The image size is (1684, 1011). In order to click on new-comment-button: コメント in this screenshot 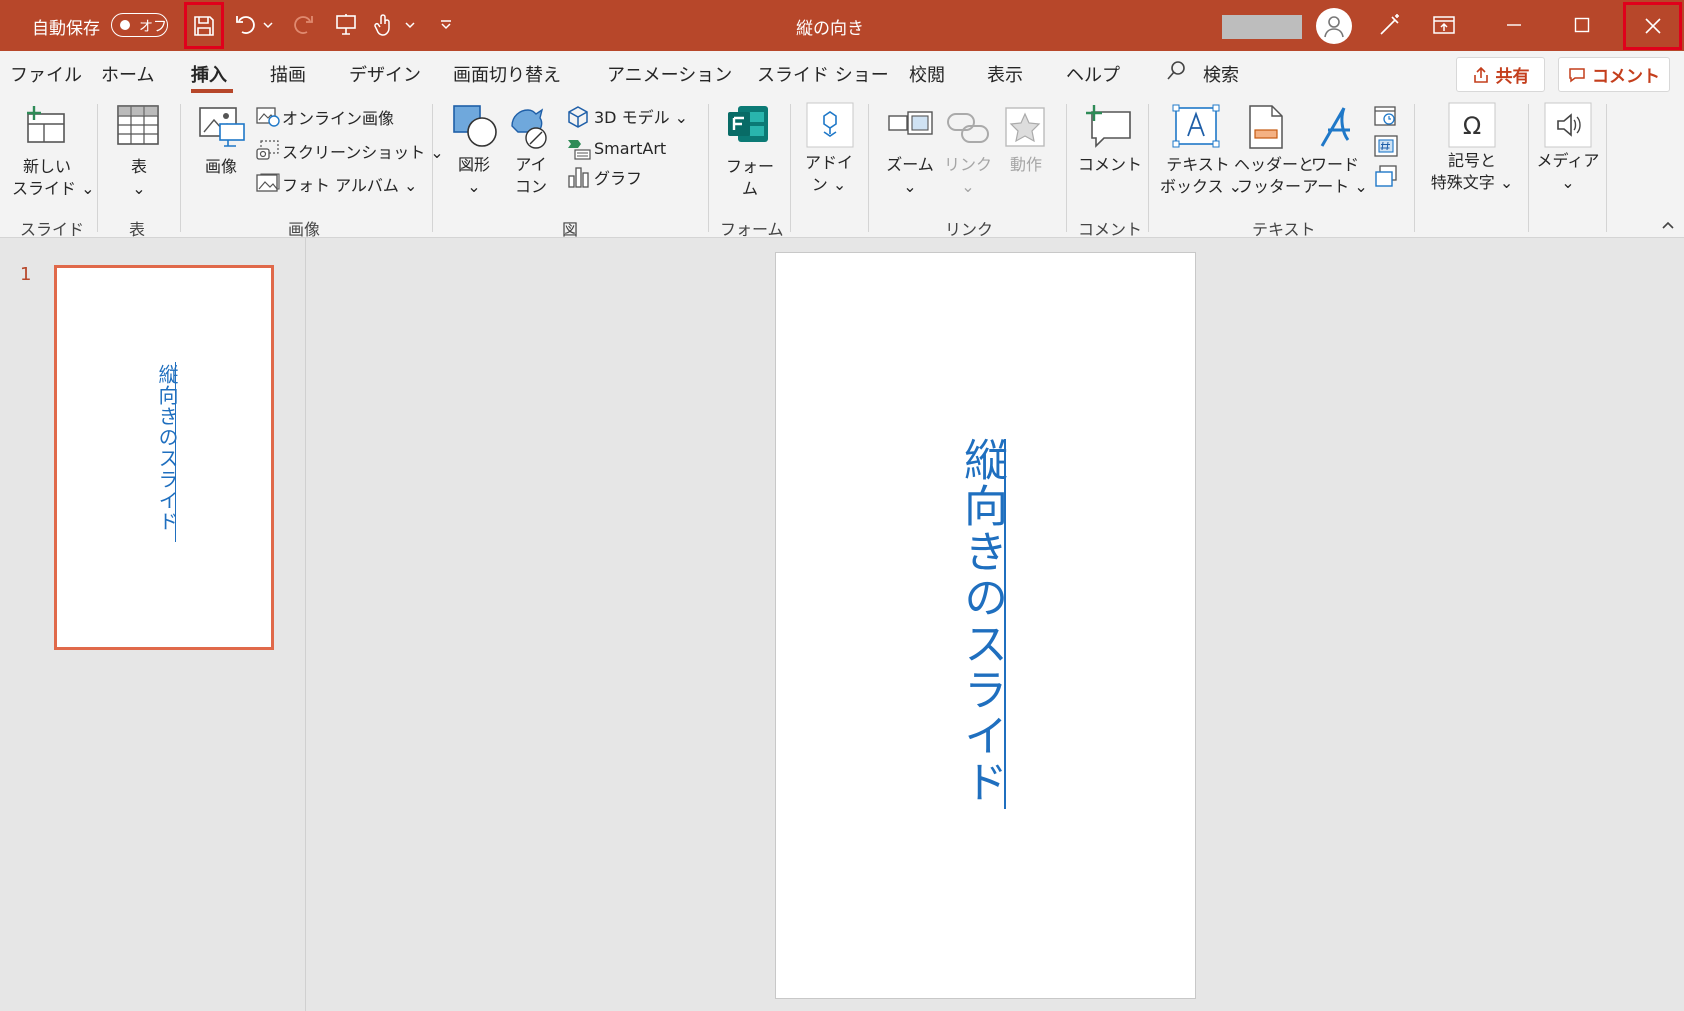, I will do `click(1110, 165)`.